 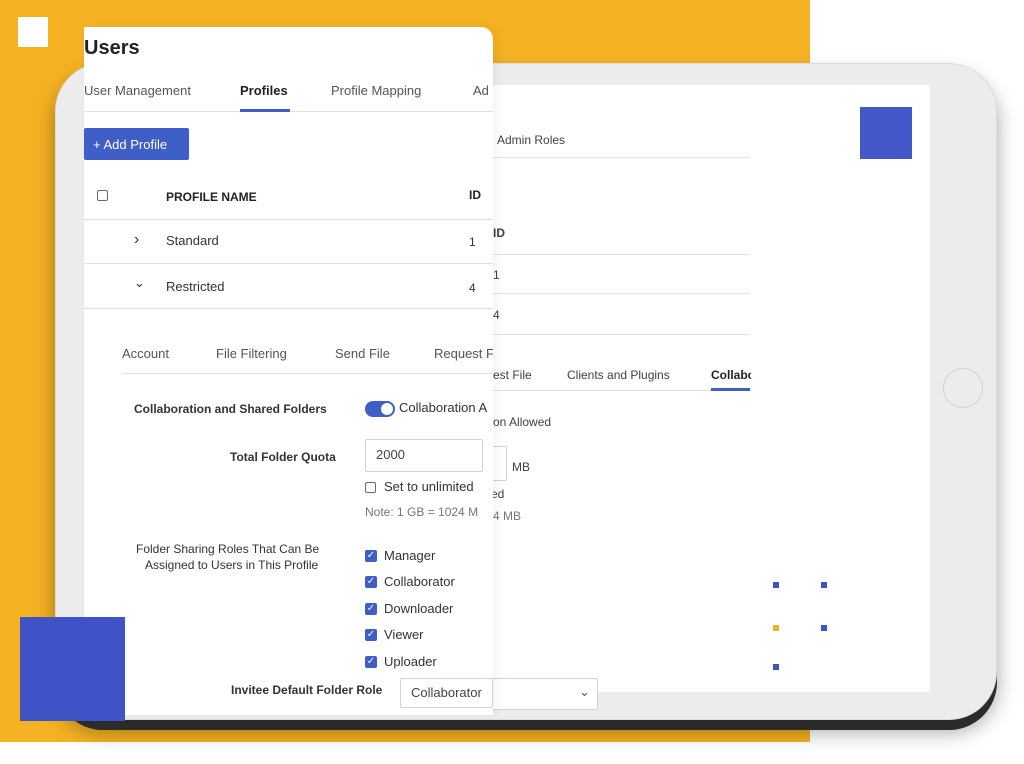 What do you see at coordinates (192, 240) in the screenshot?
I see `profile-name-cell: Standard` at bounding box center [192, 240].